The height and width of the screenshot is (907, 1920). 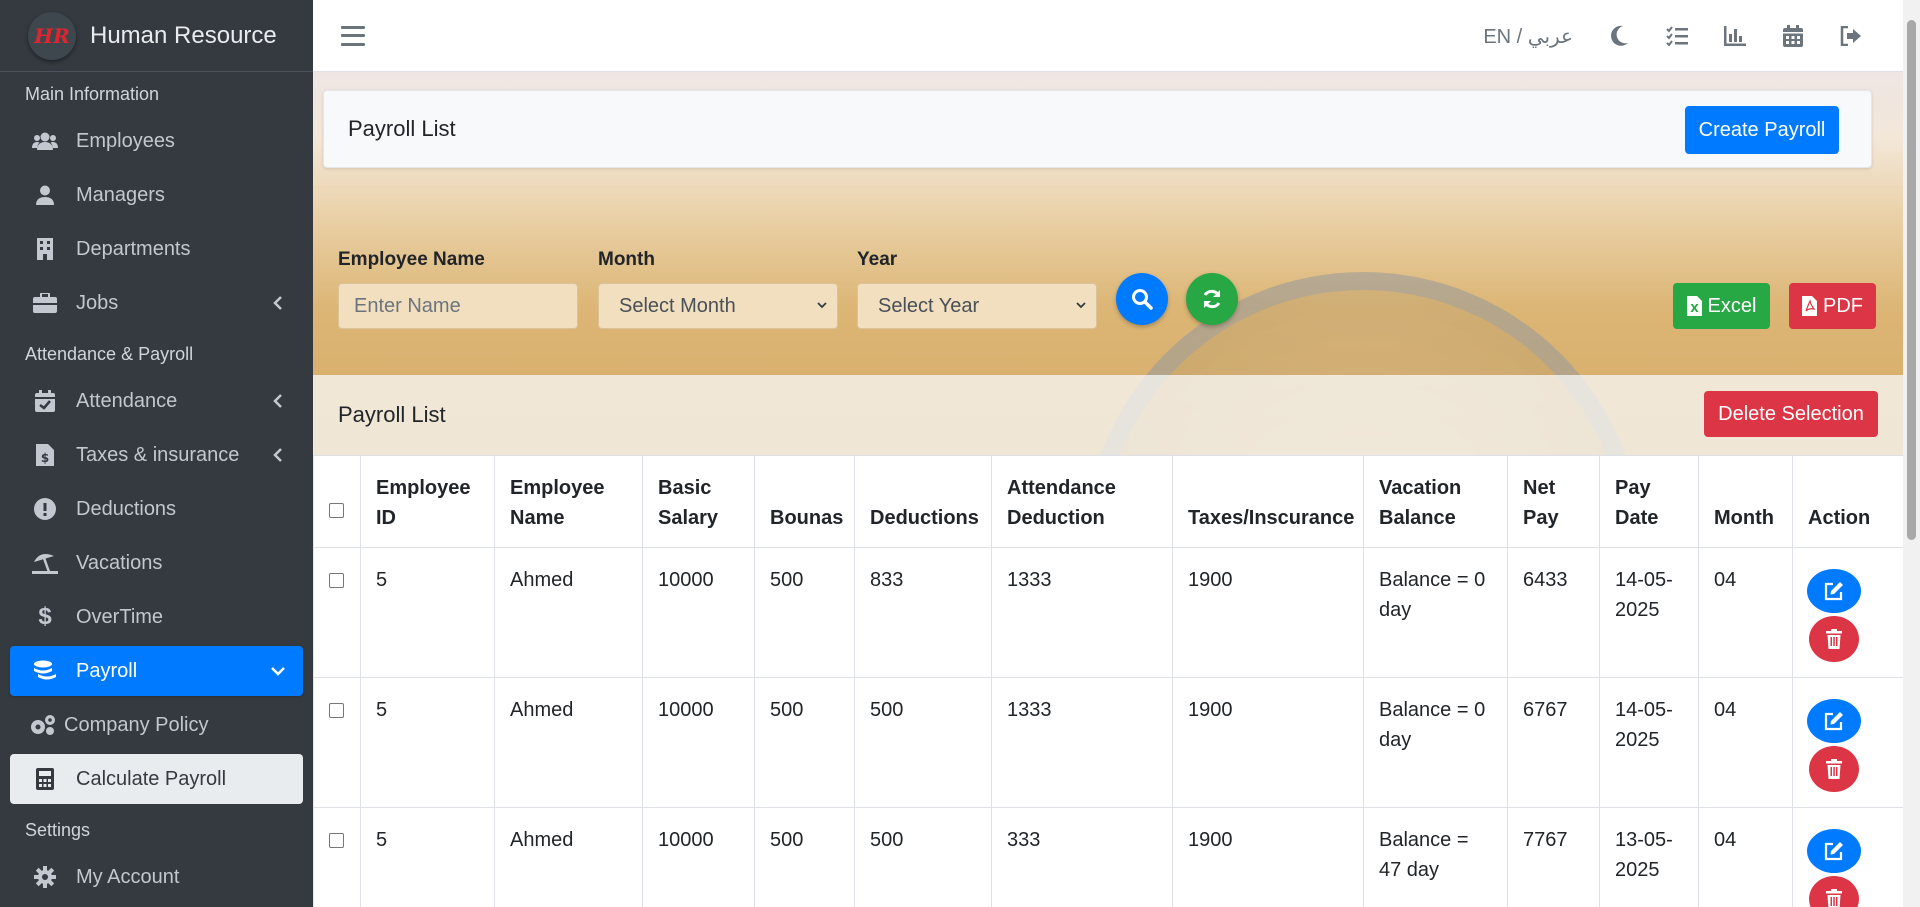 I want to click on brand-logo-text: HR, so click(x=52, y=35).